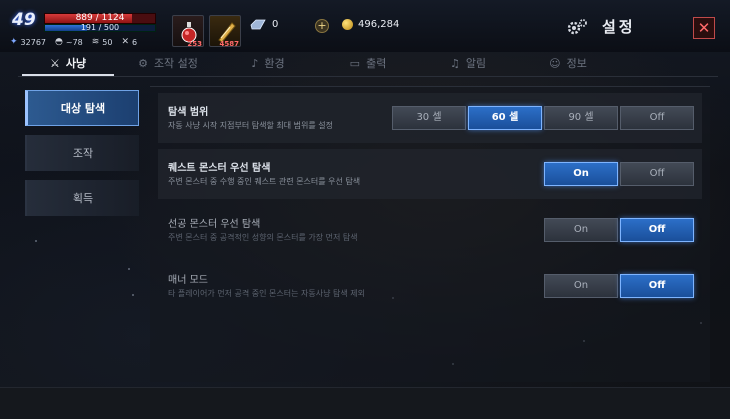  What do you see at coordinates (355, 63) in the screenshot?
I see `display-icon: ▭` at bounding box center [355, 63].